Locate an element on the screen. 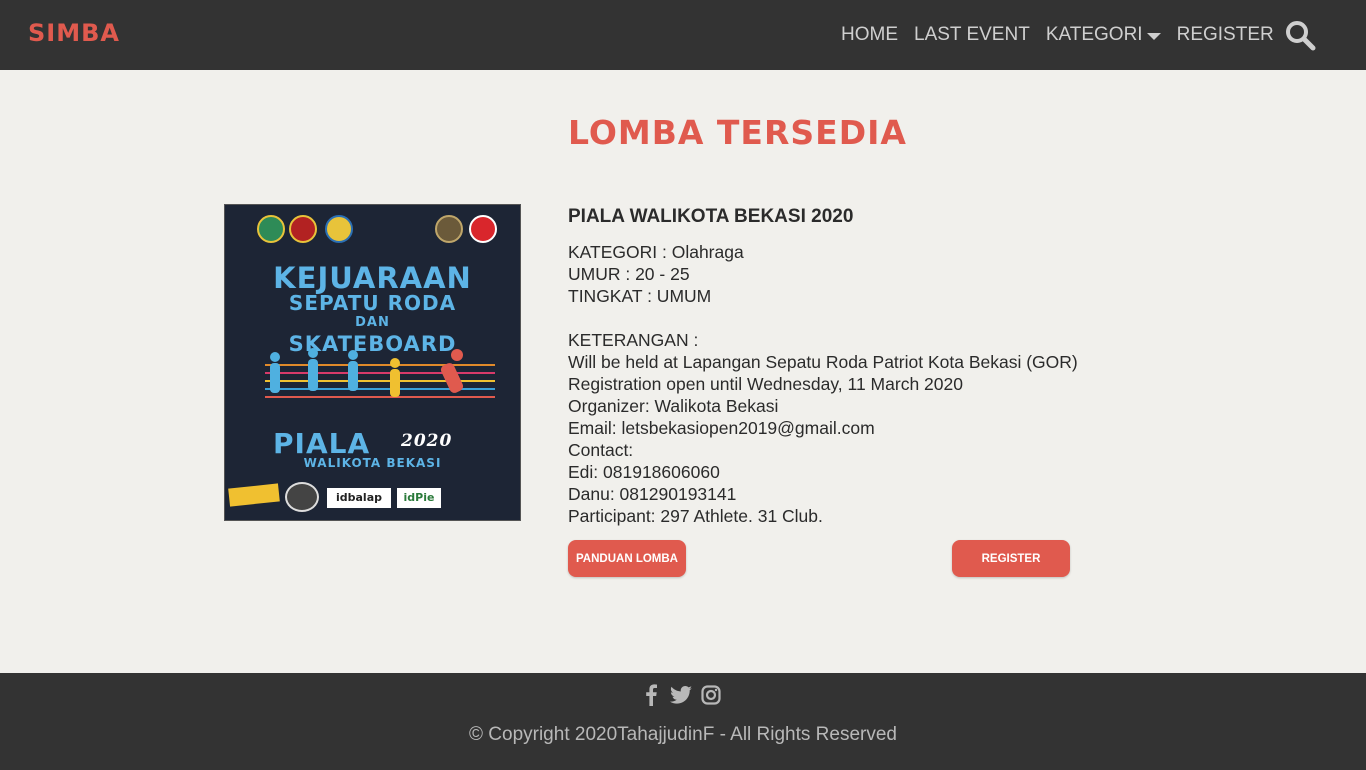 This screenshot has width=1366, height=770. sponsor-idpie: idPie is located at coordinates (419, 498).